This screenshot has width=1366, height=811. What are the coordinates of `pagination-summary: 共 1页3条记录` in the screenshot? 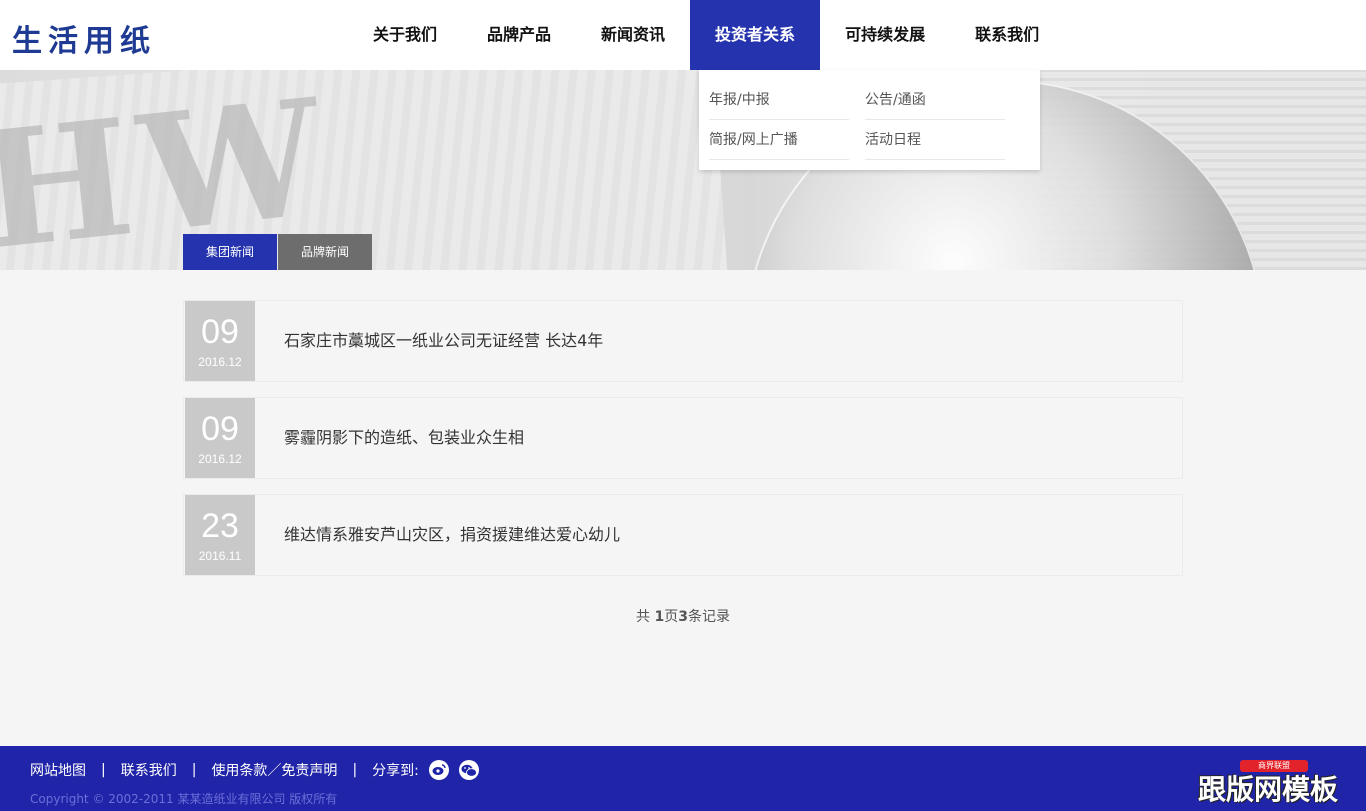 It's located at (683, 616).